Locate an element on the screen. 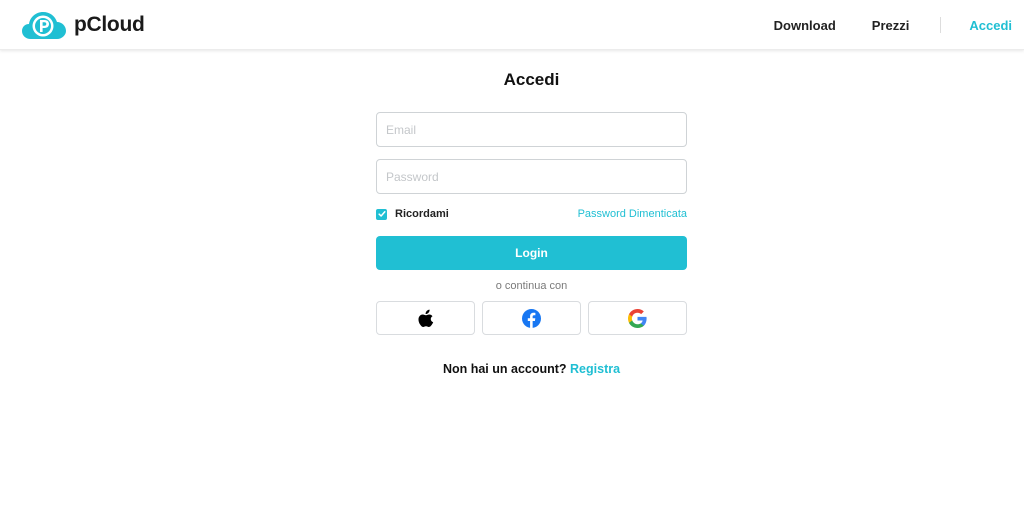 The height and width of the screenshot is (512, 1024). remember-forgot-row: Ricordami Password Dimenticata is located at coordinates (531, 214).